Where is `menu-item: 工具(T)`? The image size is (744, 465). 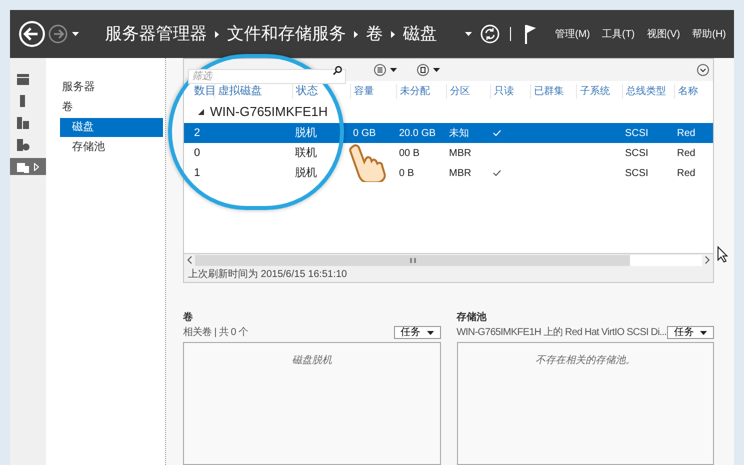
menu-item: 工具(T) is located at coordinates (618, 34).